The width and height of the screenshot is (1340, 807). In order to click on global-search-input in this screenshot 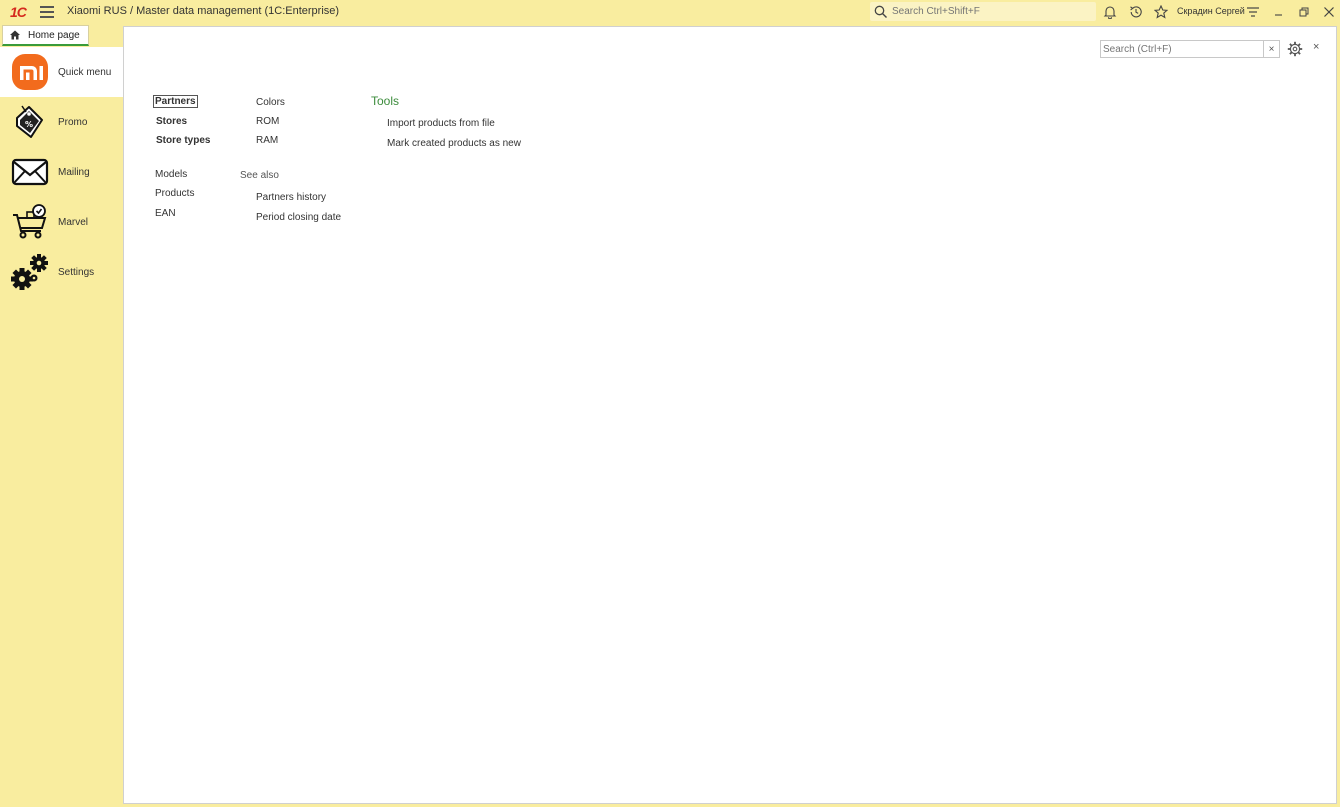, I will do `click(992, 11)`.